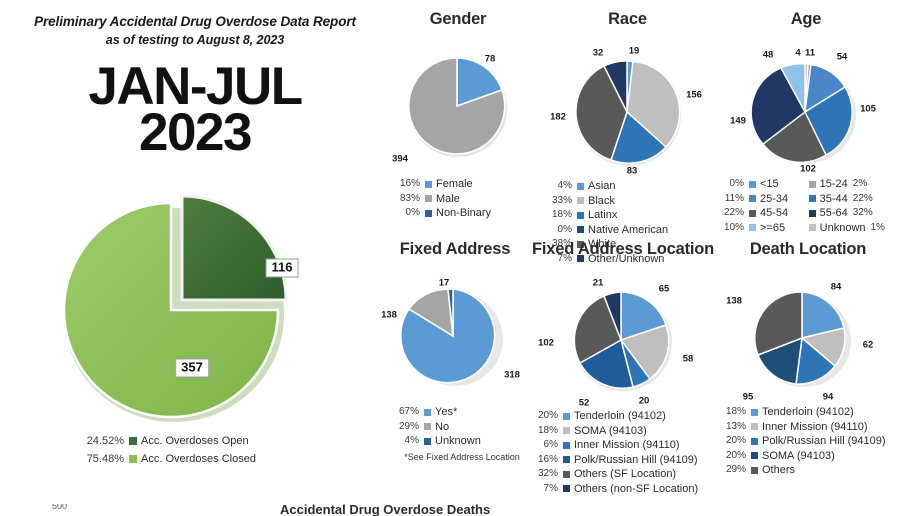 The width and height of the screenshot is (900, 516). Describe the element at coordinates (768, 55) in the screenshot. I see `slice-value-label: 48` at that location.